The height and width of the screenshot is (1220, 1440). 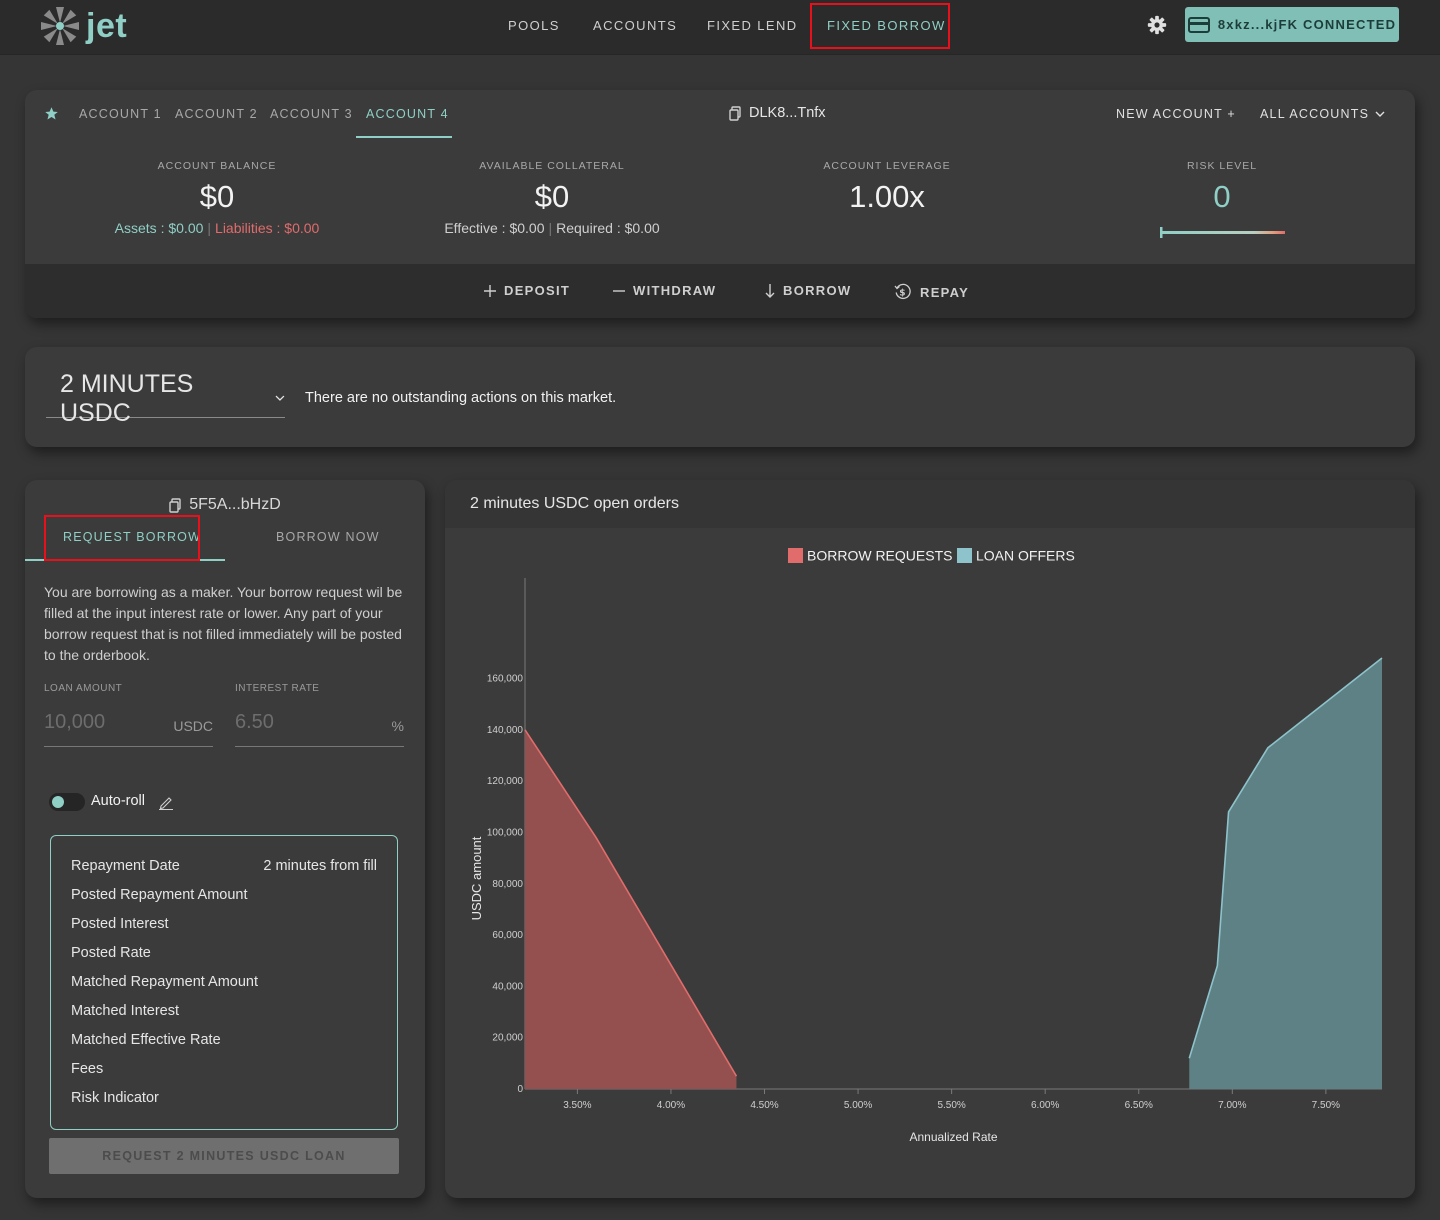 I want to click on detail-label: Repayment Date, so click(x=125, y=866).